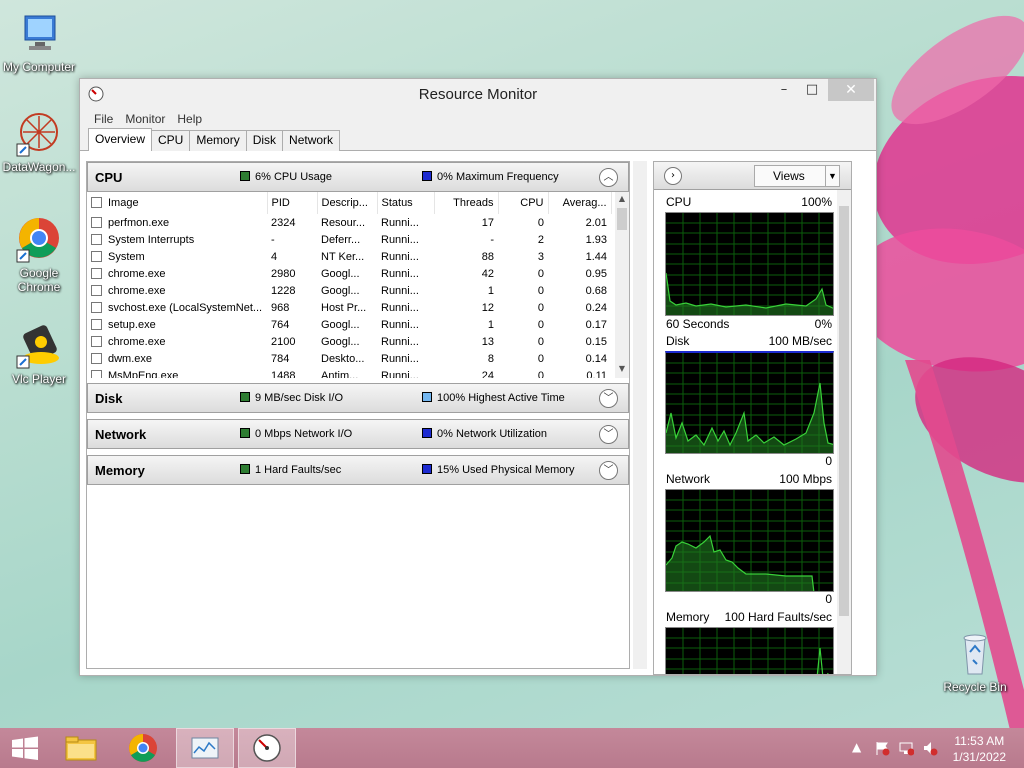 This screenshot has width=1024, height=768. What do you see at coordinates (280, 358) in the screenshot?
I see `process-pid: 784` at bounding box center [280, 358].